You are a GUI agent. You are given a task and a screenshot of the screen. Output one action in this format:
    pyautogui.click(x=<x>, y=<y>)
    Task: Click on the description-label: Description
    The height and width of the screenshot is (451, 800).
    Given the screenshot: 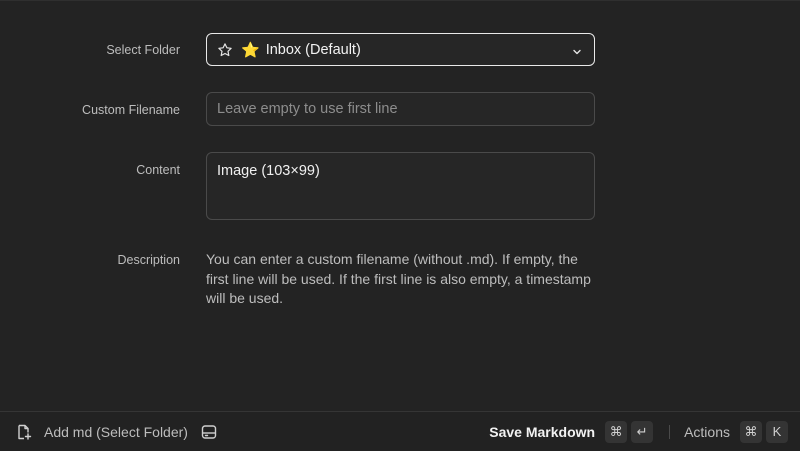 What is the action you would take?
    pyautogui.click(x=148, y=260)
    